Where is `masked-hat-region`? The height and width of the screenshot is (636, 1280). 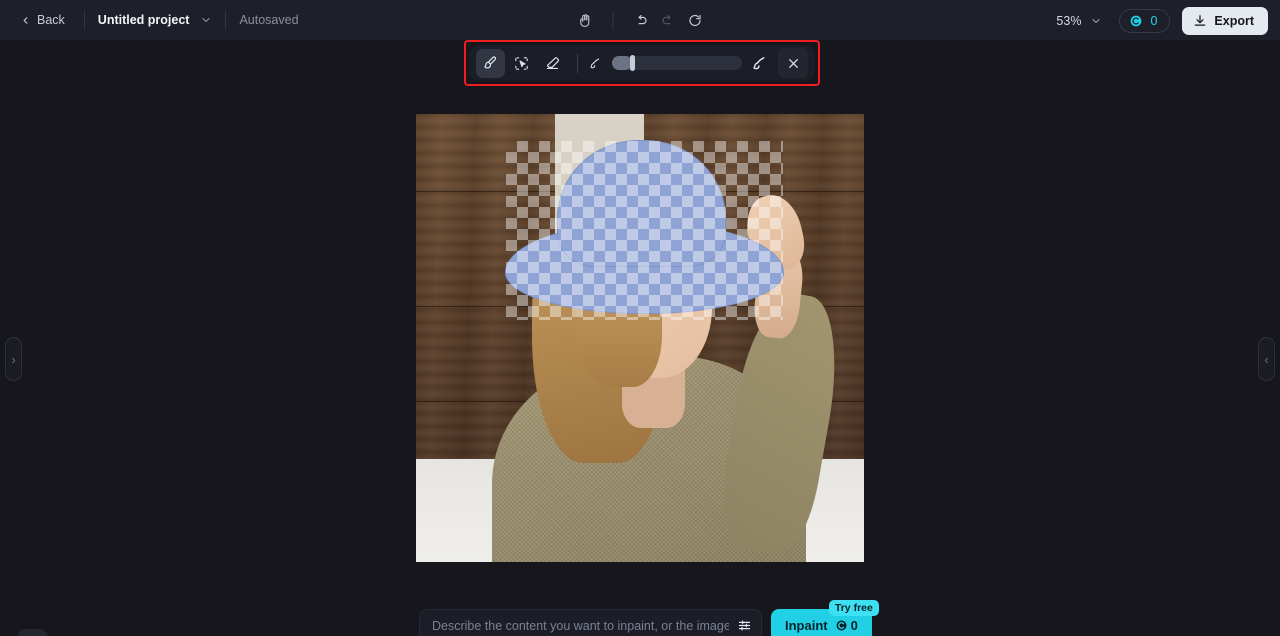
masked-hat-region is located at coordinates (644, 230).